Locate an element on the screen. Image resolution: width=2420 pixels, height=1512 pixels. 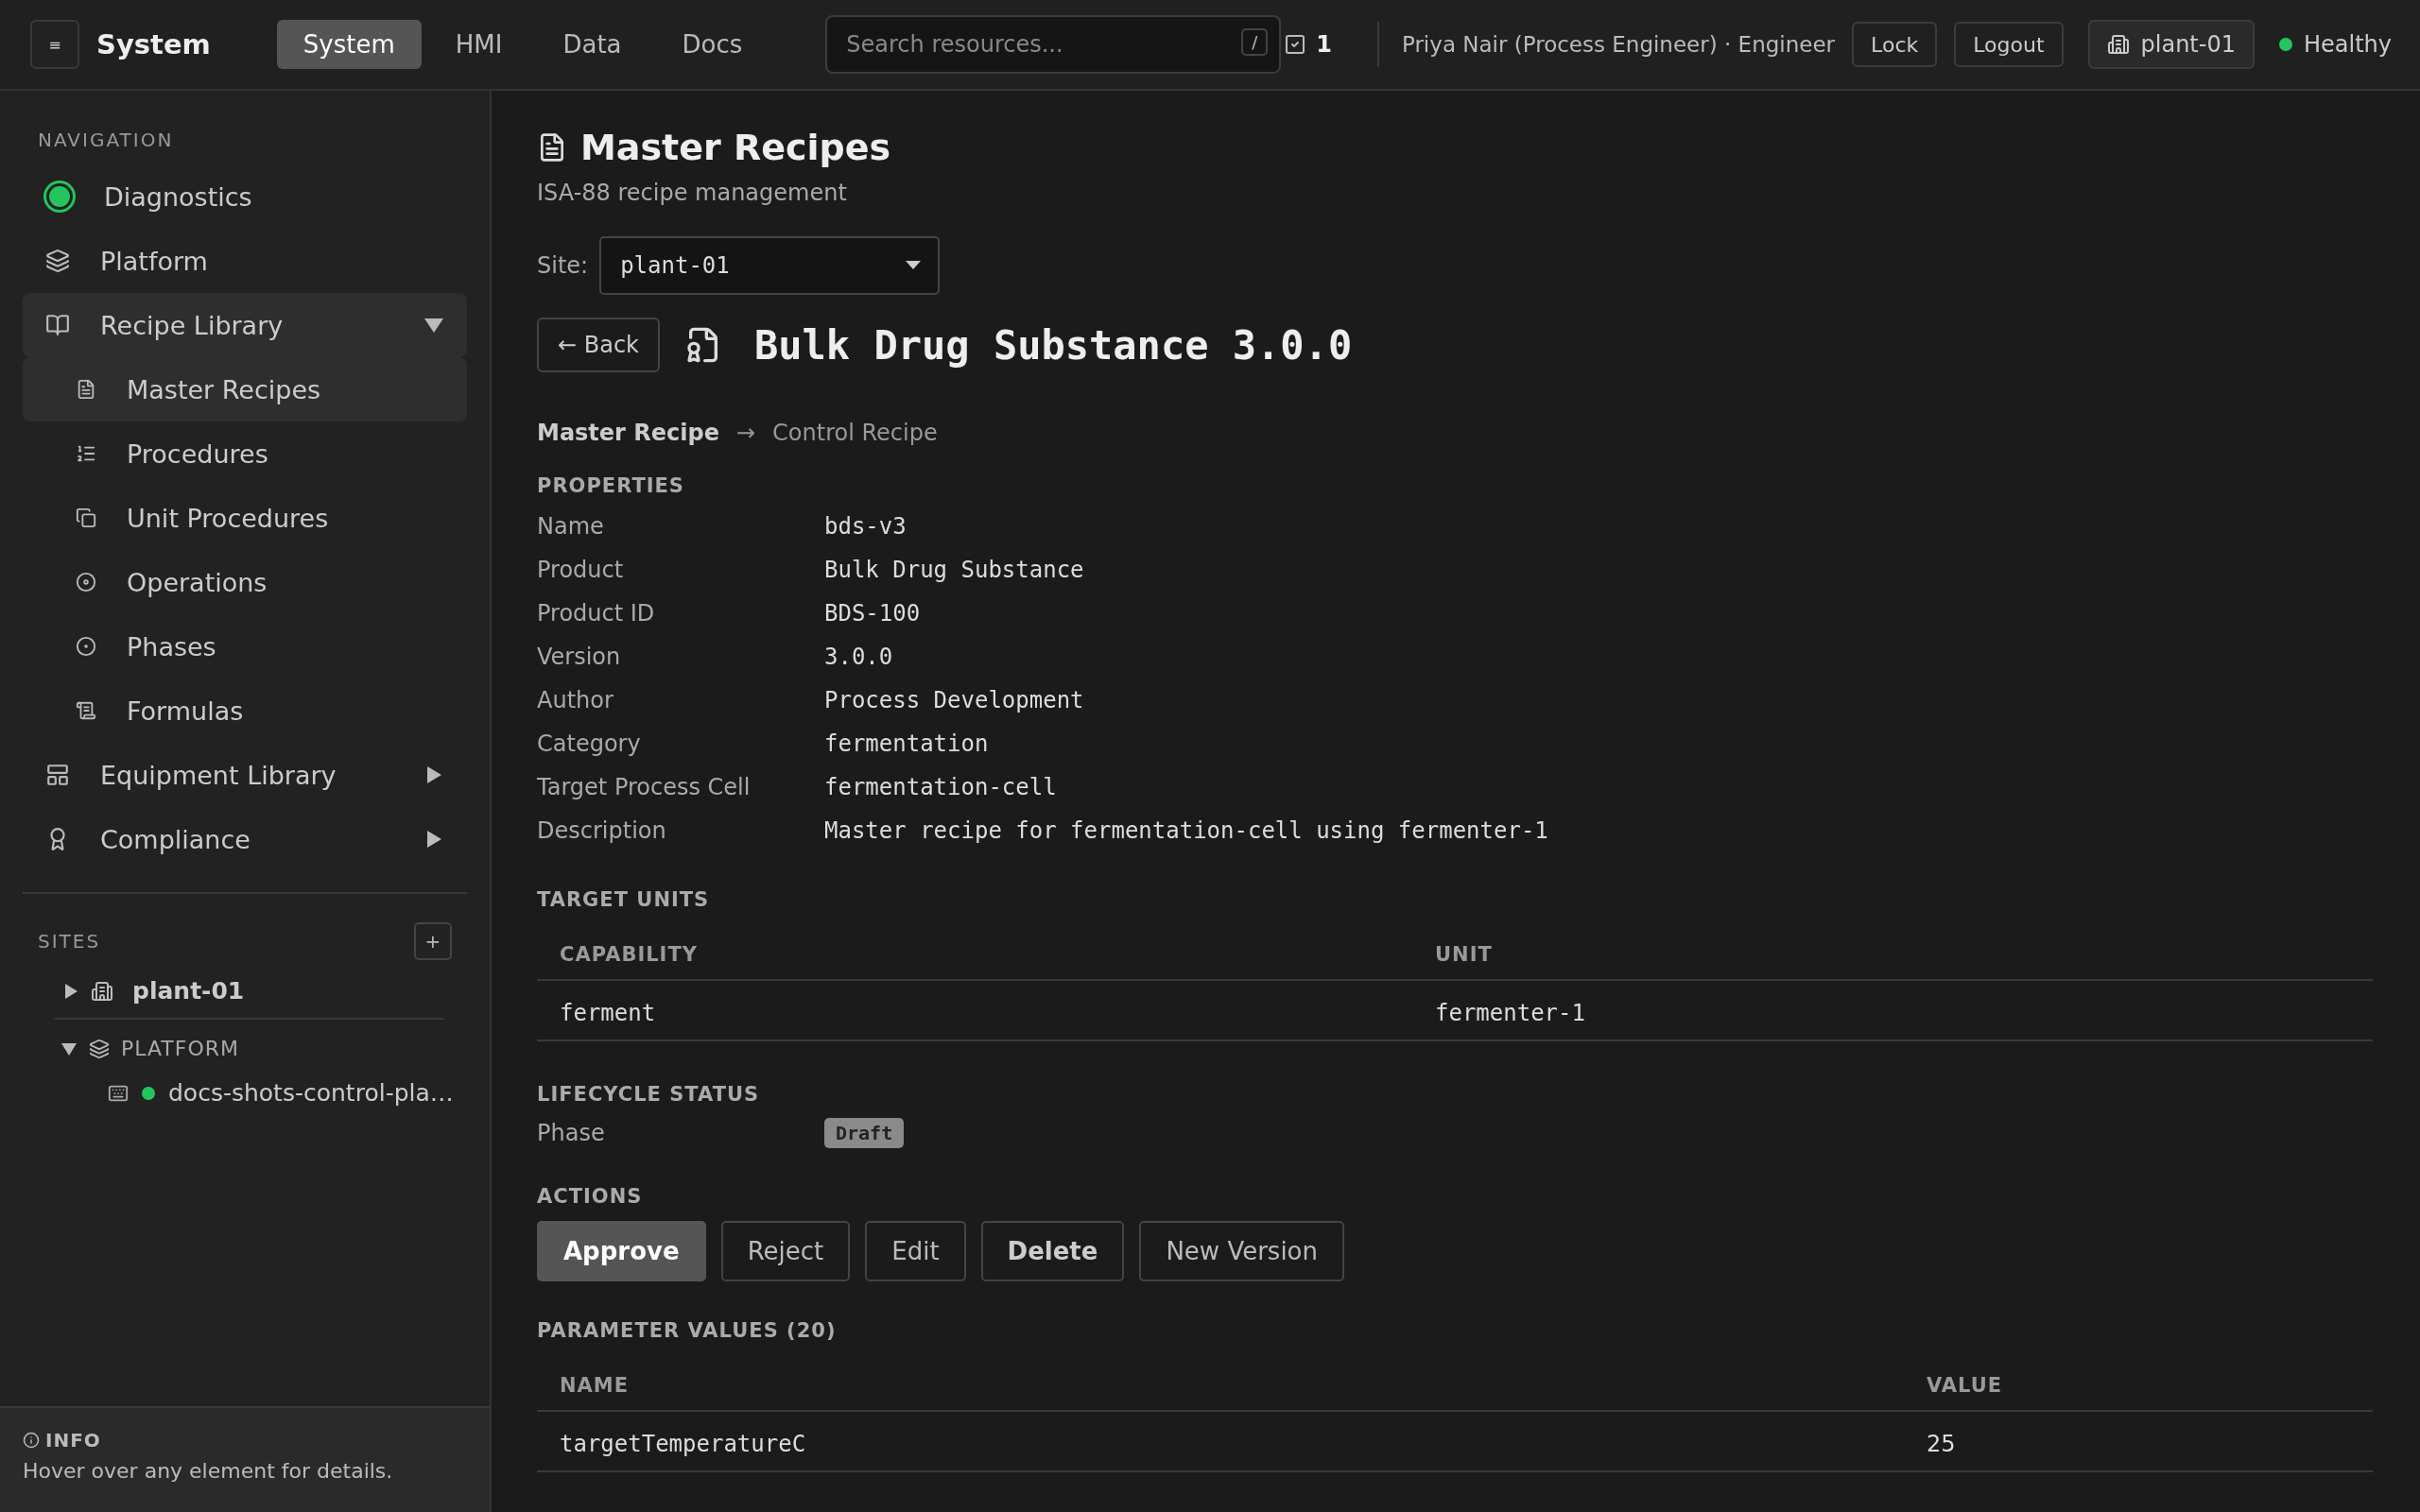
nav-item: Diagnostics is located at coordinates (245, 196).